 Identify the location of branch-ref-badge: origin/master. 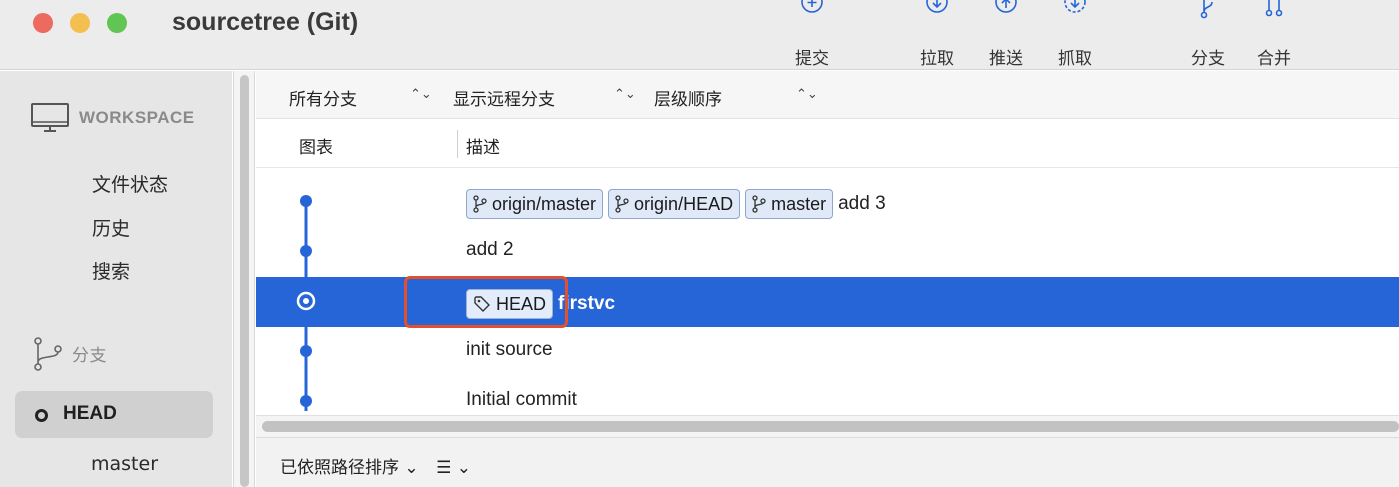
(535, 204).